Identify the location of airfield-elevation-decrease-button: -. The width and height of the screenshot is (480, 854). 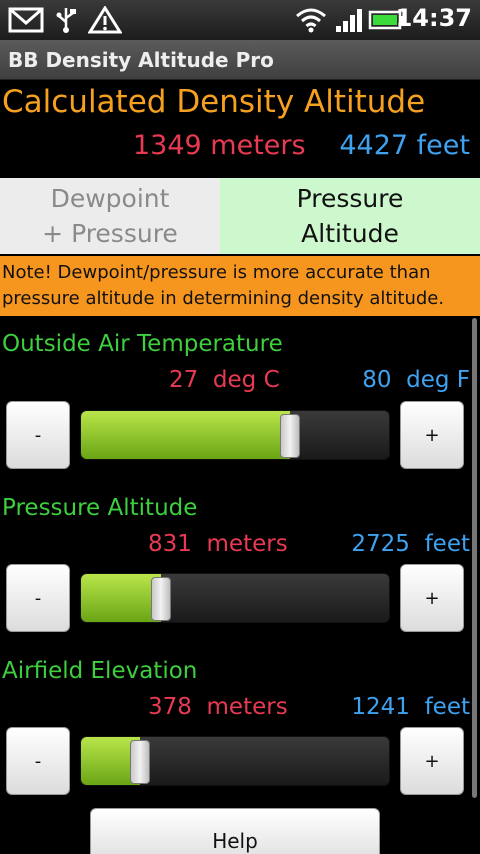
(38, 761).